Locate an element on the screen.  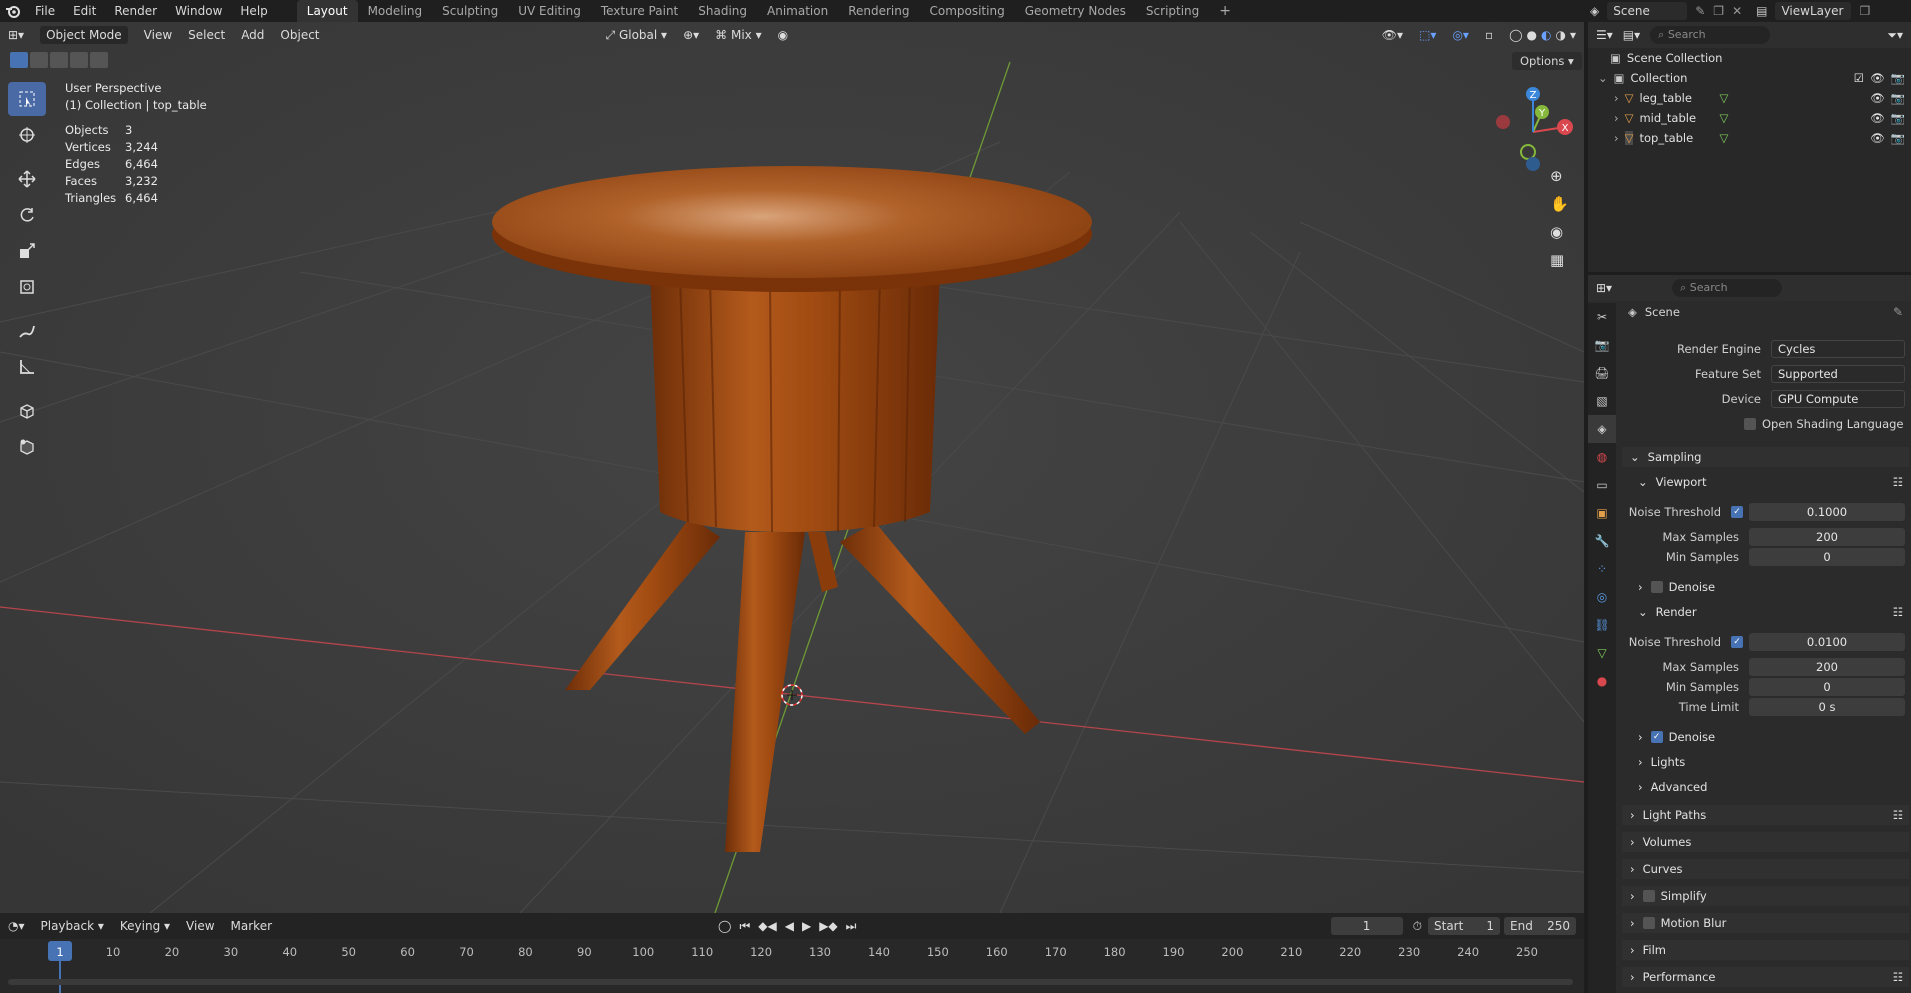
select-new-icon is located at coordinates (19, 60).